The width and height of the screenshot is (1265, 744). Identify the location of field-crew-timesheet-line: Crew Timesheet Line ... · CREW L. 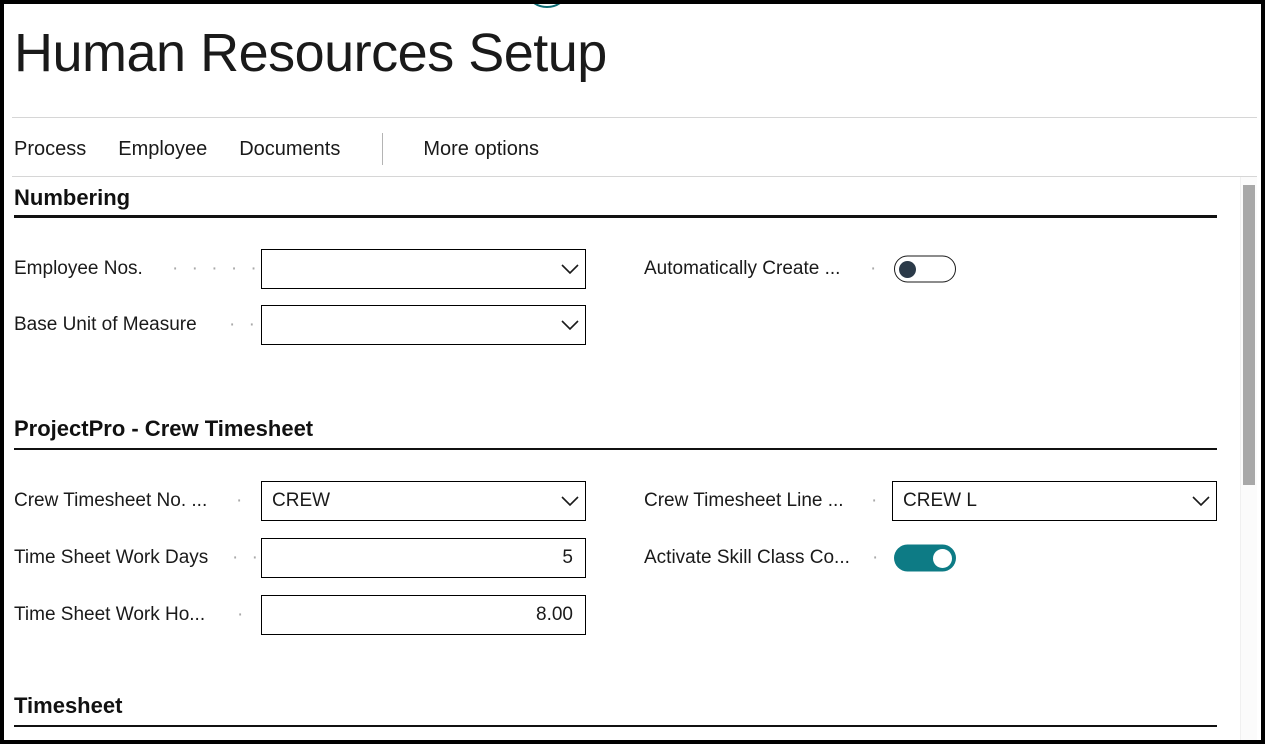
(931, 501).